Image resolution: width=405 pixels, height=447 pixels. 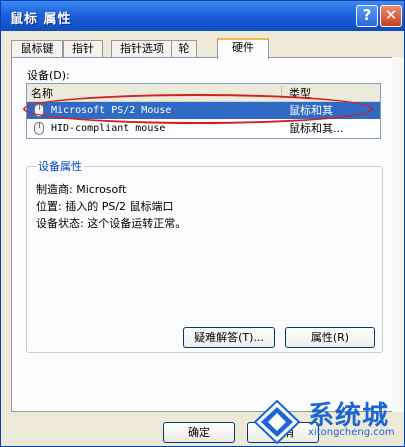 I want to click on properties-button: 属性(R), so click(x=330, y=337).